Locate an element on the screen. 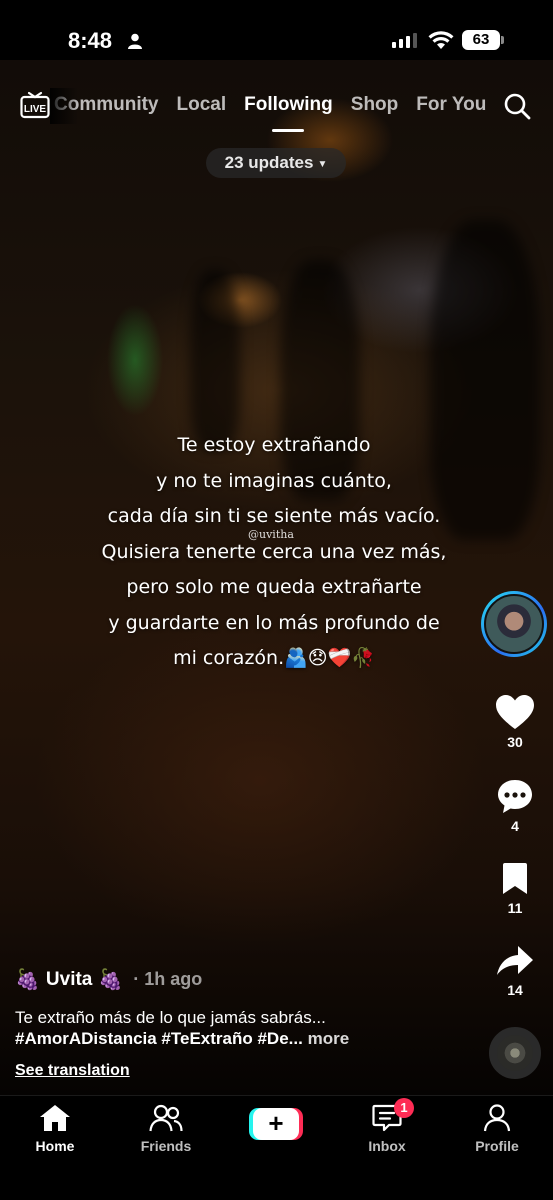  create-post-button: + is located at coordinates (276, 1124).